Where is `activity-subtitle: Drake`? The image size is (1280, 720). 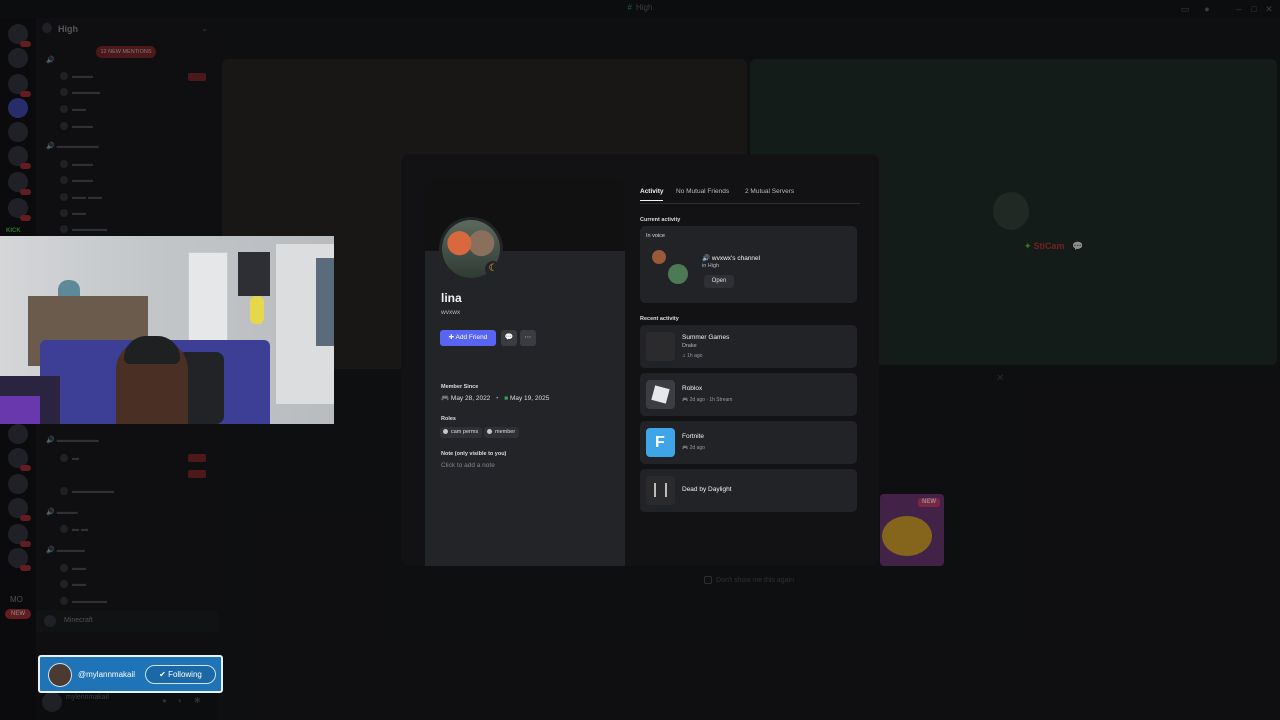 activity-subtitle: Drake is located at coordinates (689, 346).